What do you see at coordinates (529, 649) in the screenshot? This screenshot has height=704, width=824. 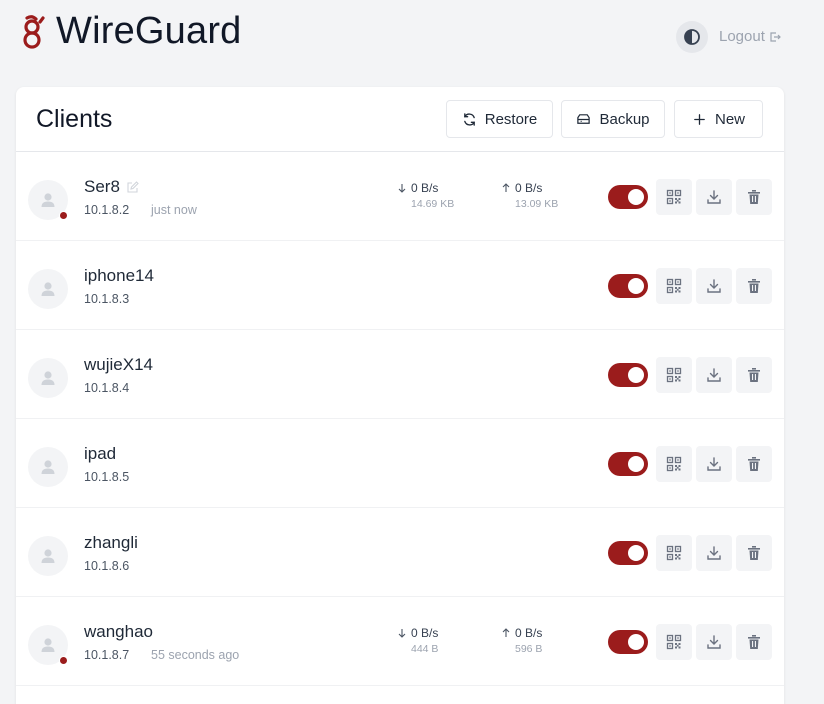 I see `tx-total: 596 B` at bounding box center [529, 649].